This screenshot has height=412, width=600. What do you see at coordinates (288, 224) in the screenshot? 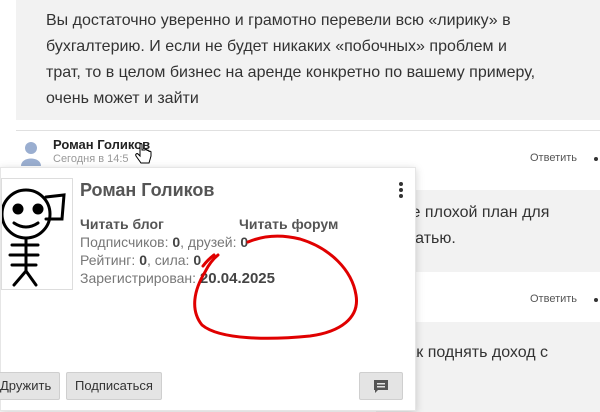
I see `read-forum-link: Читать форум` at bounding box center [288, 224].